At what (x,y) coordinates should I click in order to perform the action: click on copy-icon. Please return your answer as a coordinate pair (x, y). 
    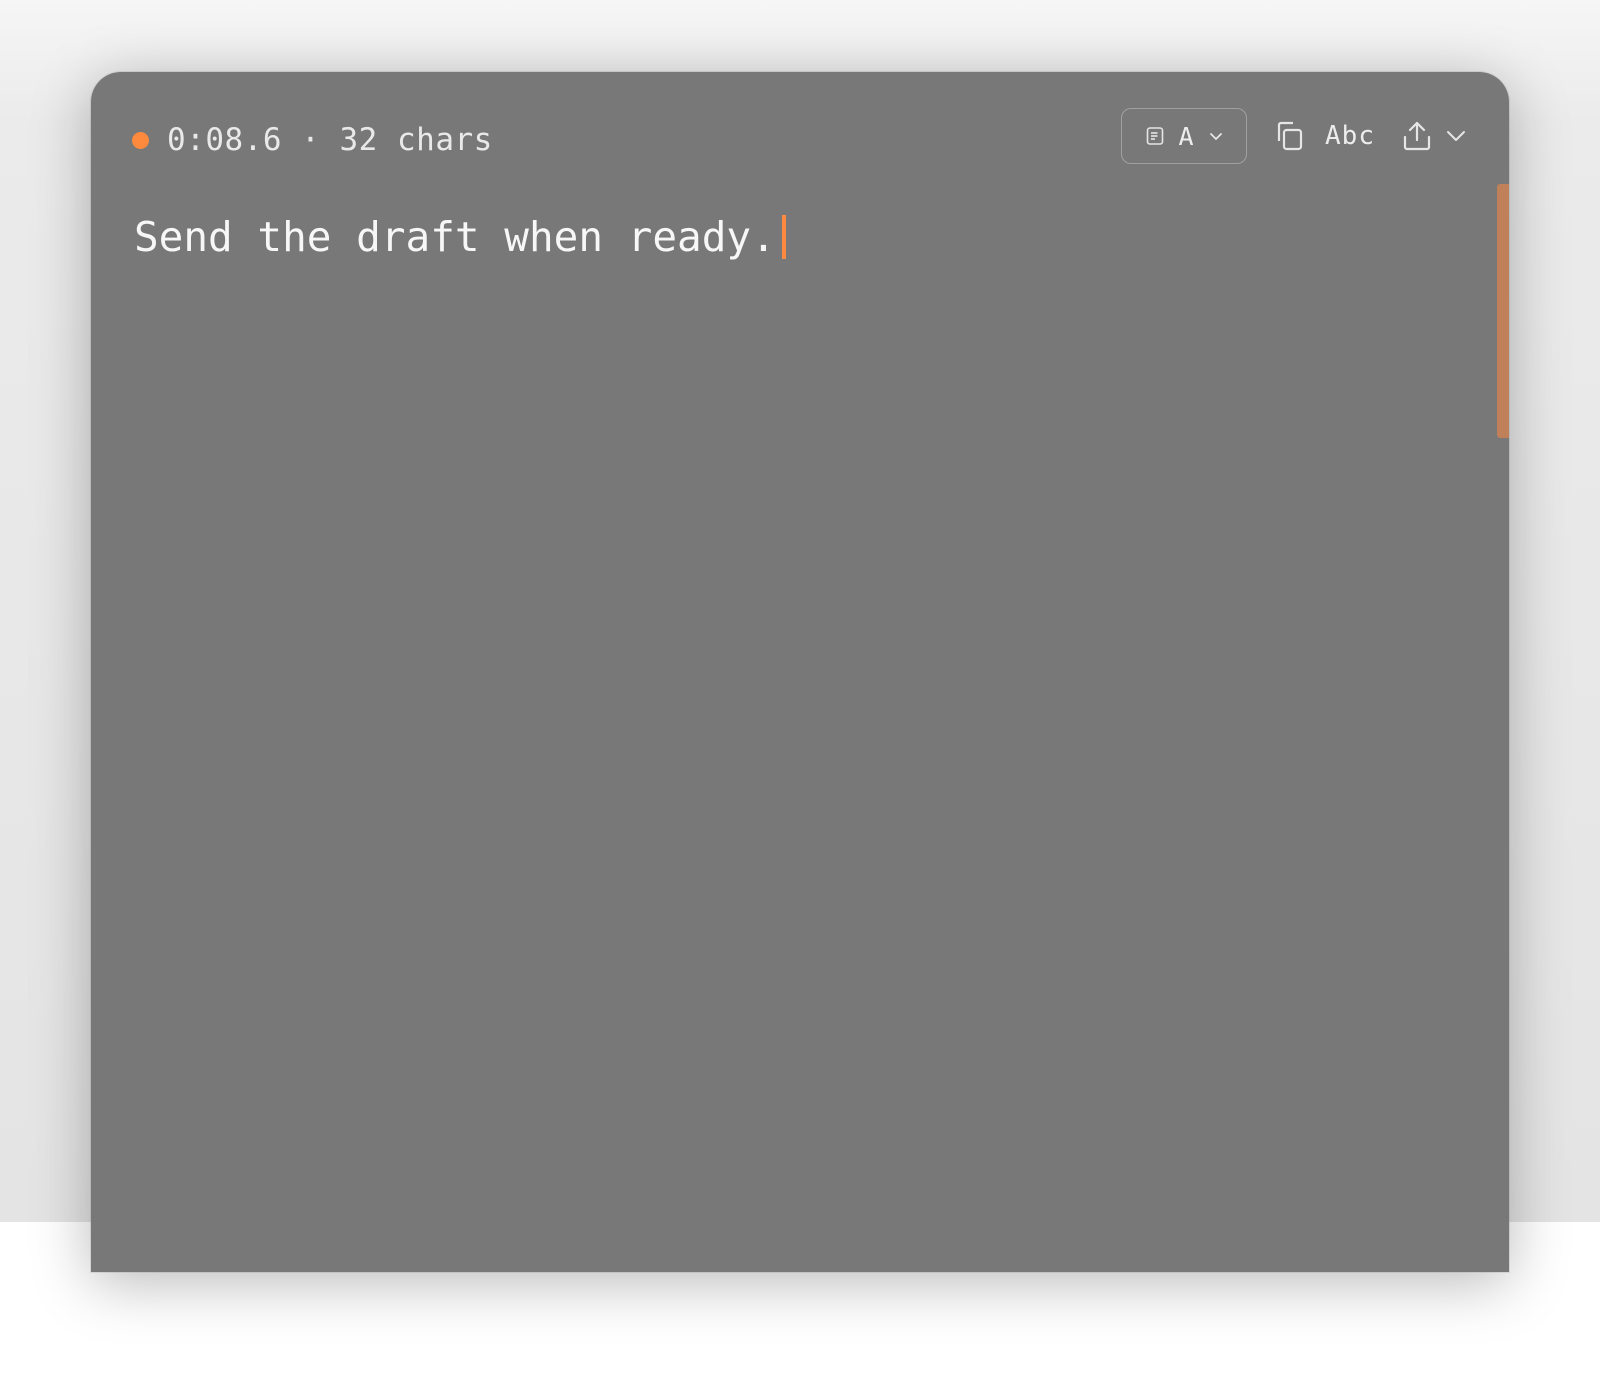
    Looking at the image, I should click on (1289, 136).